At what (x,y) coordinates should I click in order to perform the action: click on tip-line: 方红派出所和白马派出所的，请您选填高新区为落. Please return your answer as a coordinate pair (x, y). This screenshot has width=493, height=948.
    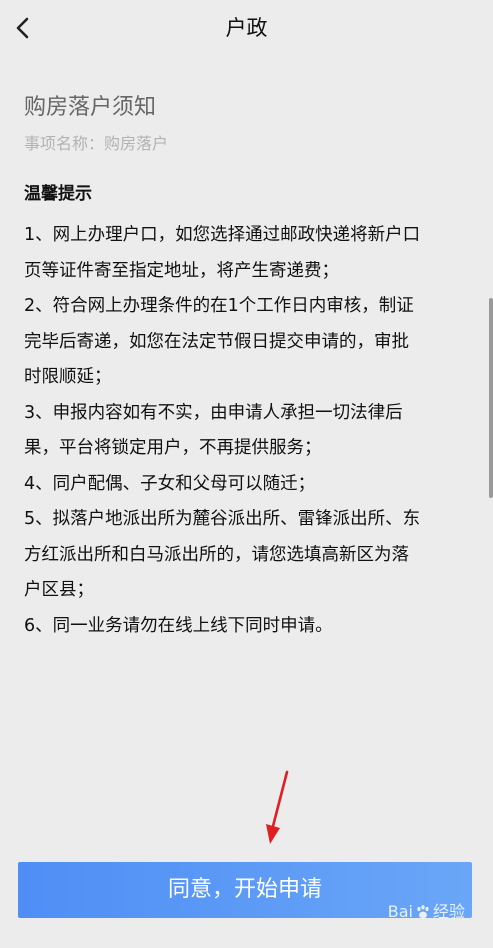
    Looking at the image, I should click on (216, 554).